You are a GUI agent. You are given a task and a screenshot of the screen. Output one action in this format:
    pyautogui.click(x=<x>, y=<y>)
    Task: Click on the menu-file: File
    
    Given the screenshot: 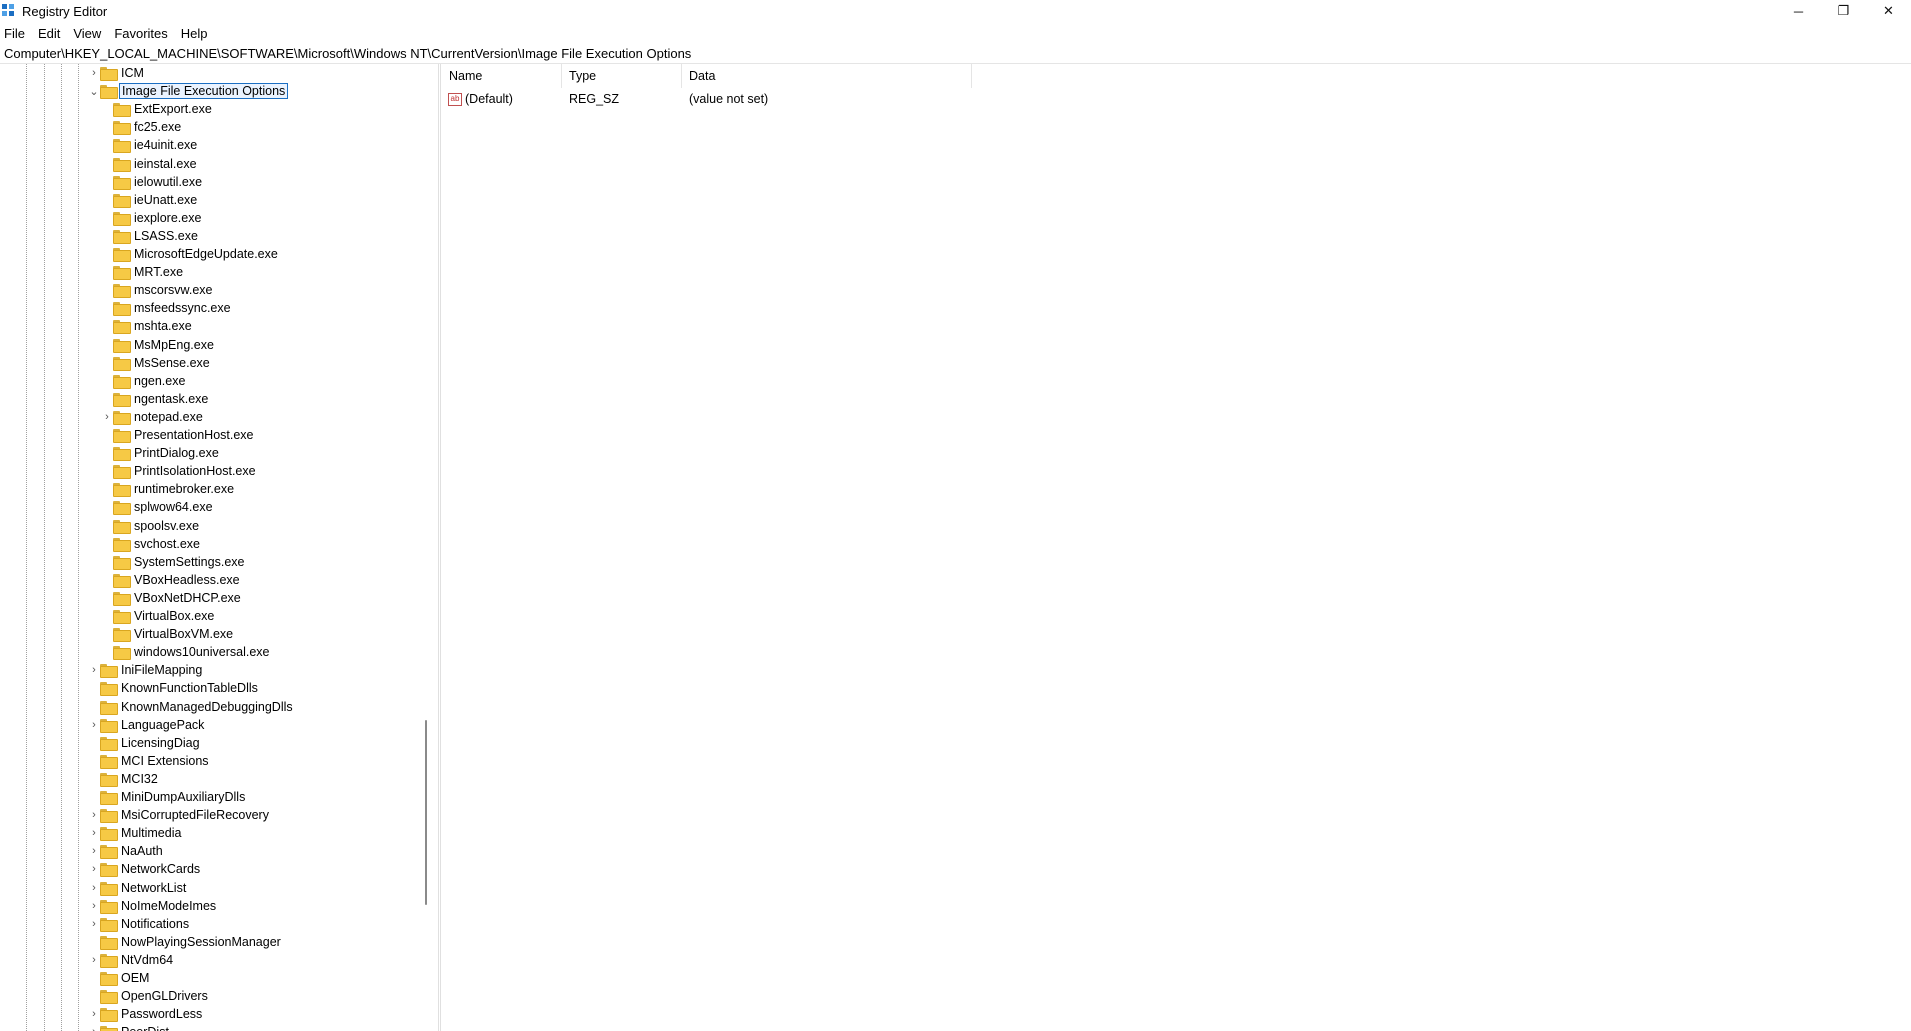 What is the action you would take?
    pyautogui.click(x=14, y=33)
    